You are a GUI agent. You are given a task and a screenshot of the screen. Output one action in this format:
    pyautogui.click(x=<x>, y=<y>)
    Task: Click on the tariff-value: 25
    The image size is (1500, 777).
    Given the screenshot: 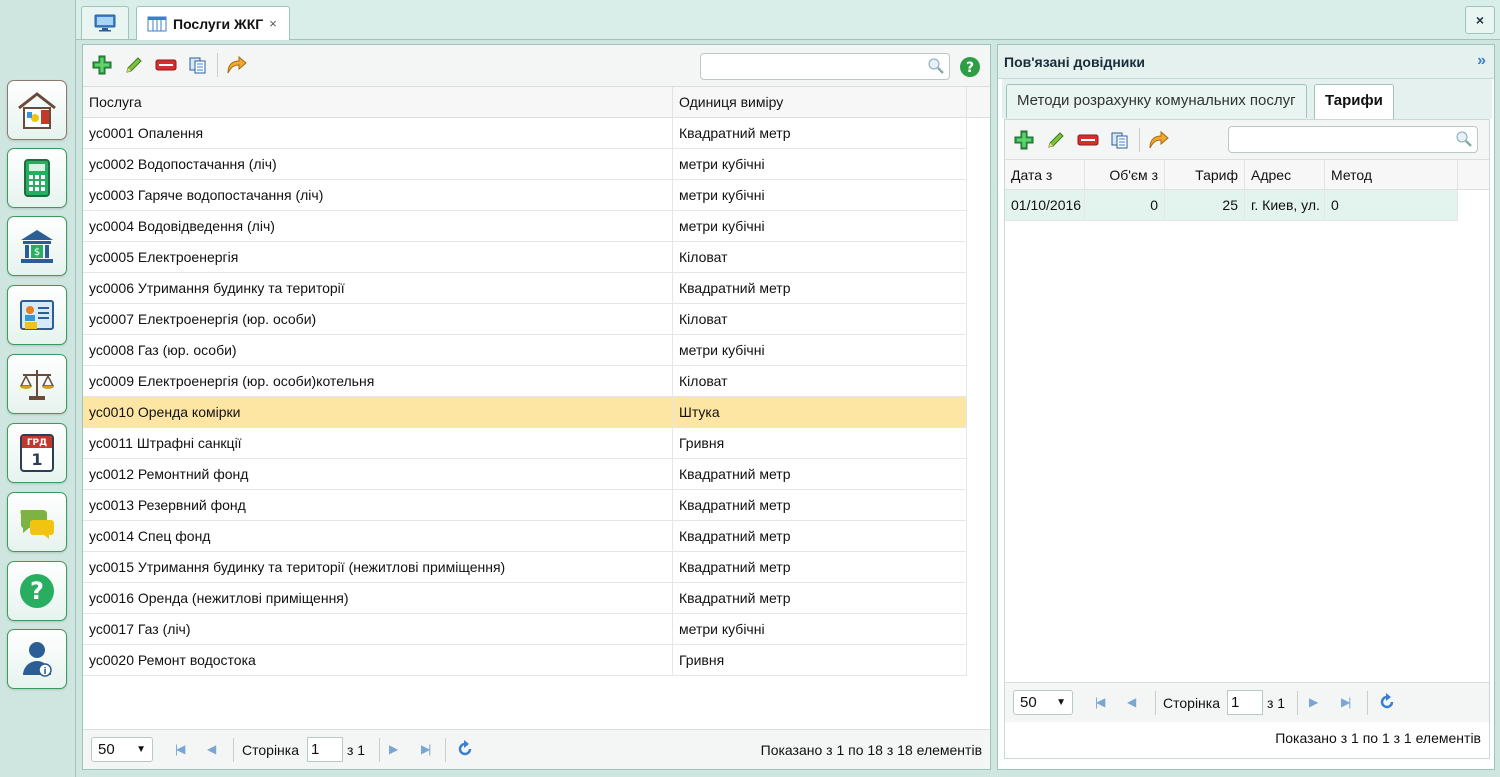 What is the action you would take?
    pyautogui.click(x=1205, y=205)
    